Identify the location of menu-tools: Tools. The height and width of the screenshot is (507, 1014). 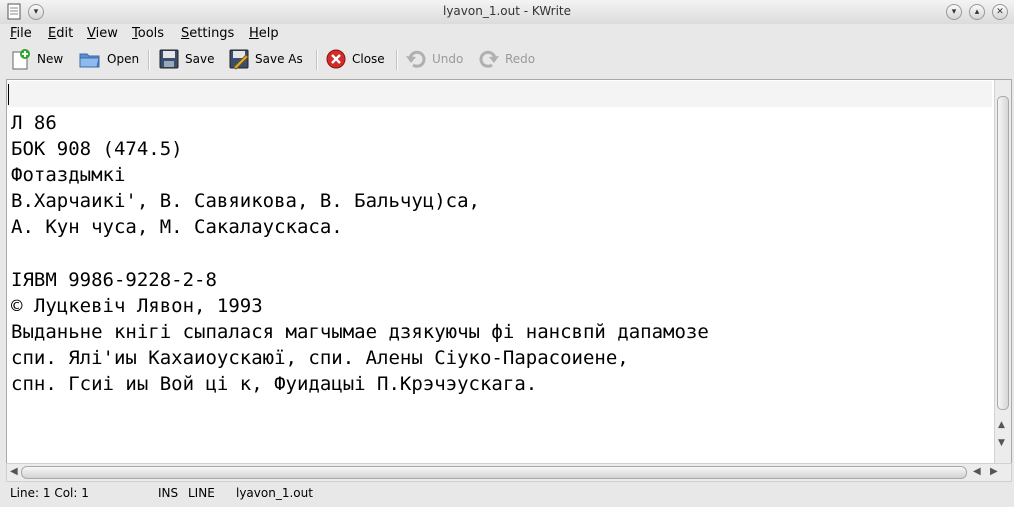
(148, 33).